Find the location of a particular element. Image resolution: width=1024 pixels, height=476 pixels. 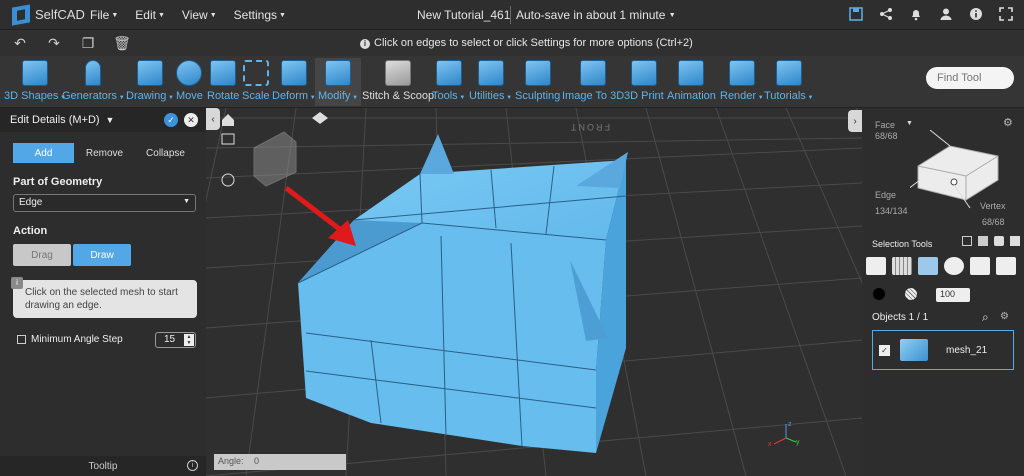

object-visibility-checkbox: ✓ is located at coordinates (884, 350).